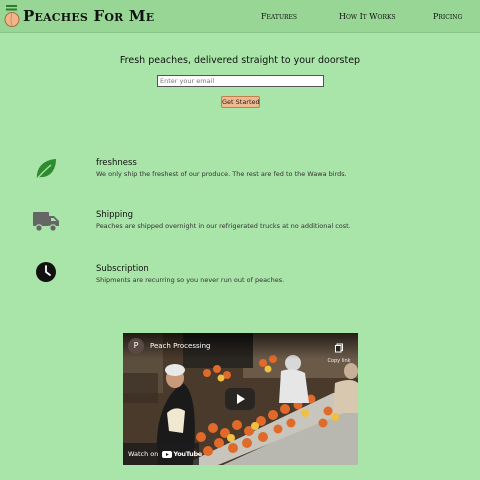  What do you see at coordinates (46, 272) in the screenshot?
I see `clock-icon` at bounding box center [46, 272].